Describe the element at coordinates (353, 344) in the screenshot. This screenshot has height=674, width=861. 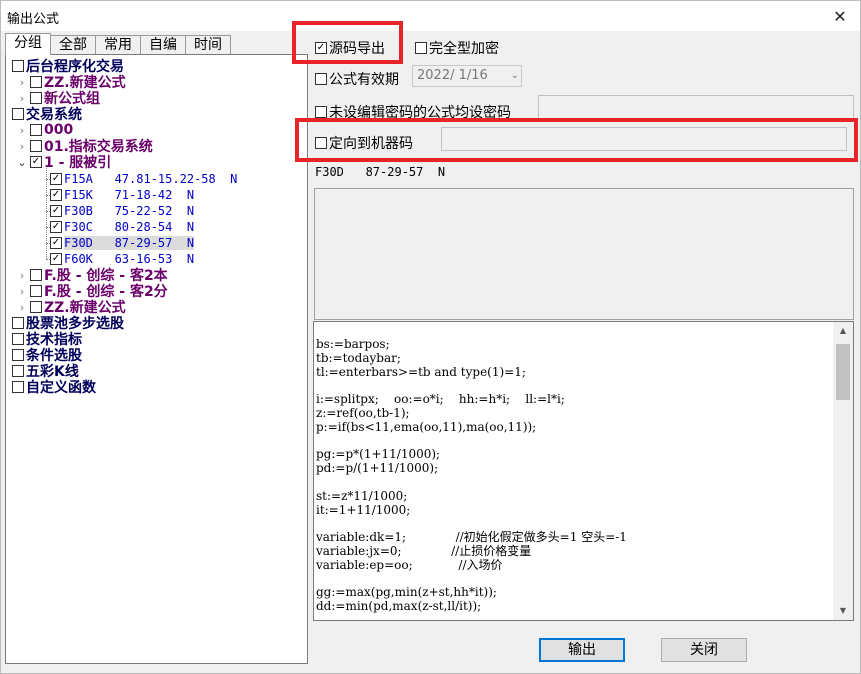
I see `code-line: bs:=barpos;` at that location.